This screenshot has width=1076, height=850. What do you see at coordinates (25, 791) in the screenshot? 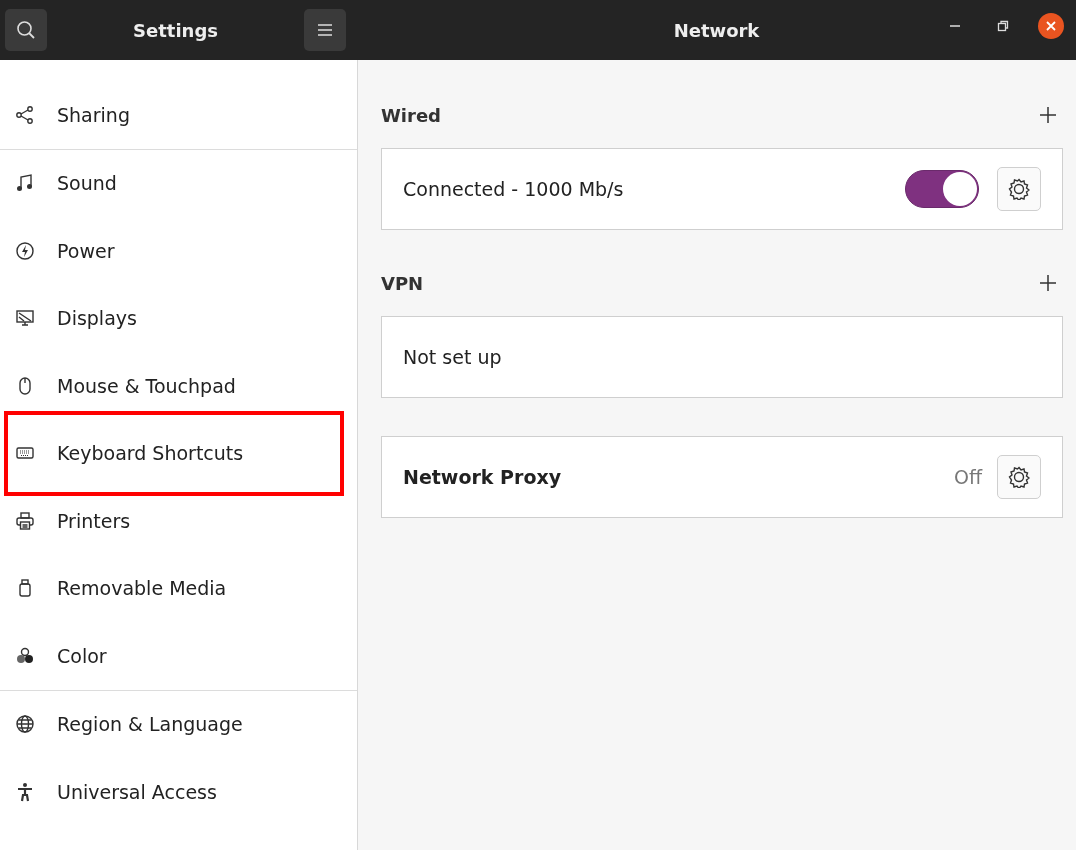
I see `person-icon` at bounding box center [25, 791].